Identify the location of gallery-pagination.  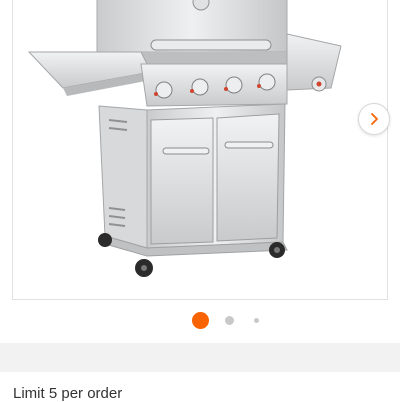
(200, 320).